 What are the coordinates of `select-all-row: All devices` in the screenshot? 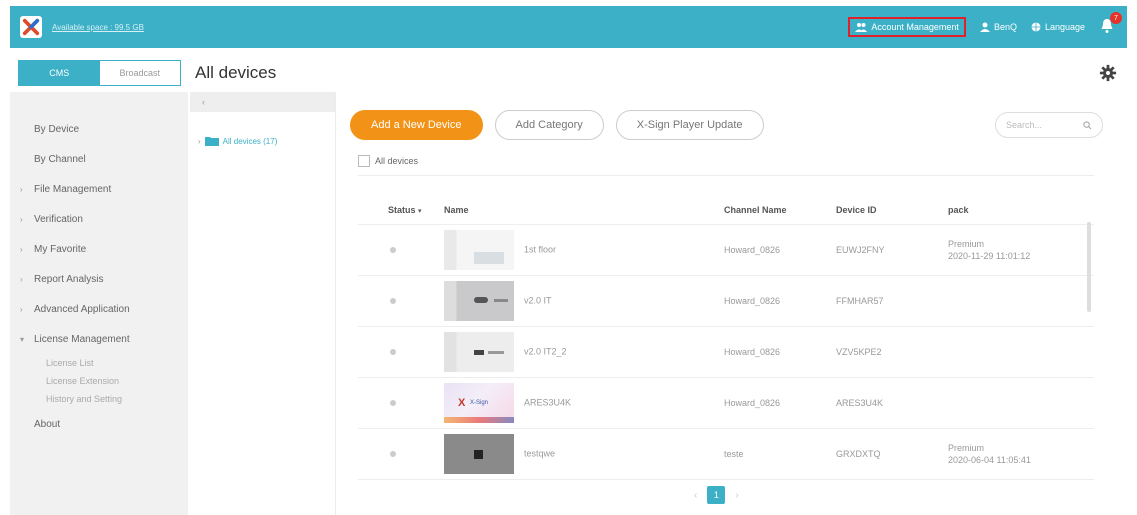 It's located at (726, 165).